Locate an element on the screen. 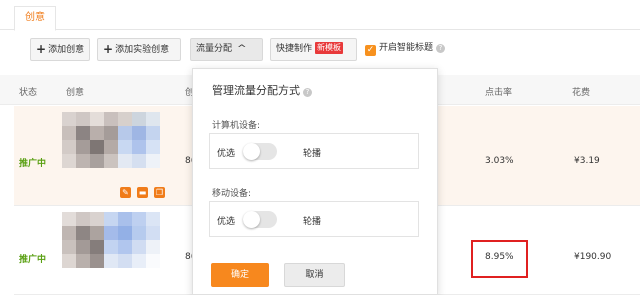  add-creative-label: 添加创意 is located at coordinates (66, 50).